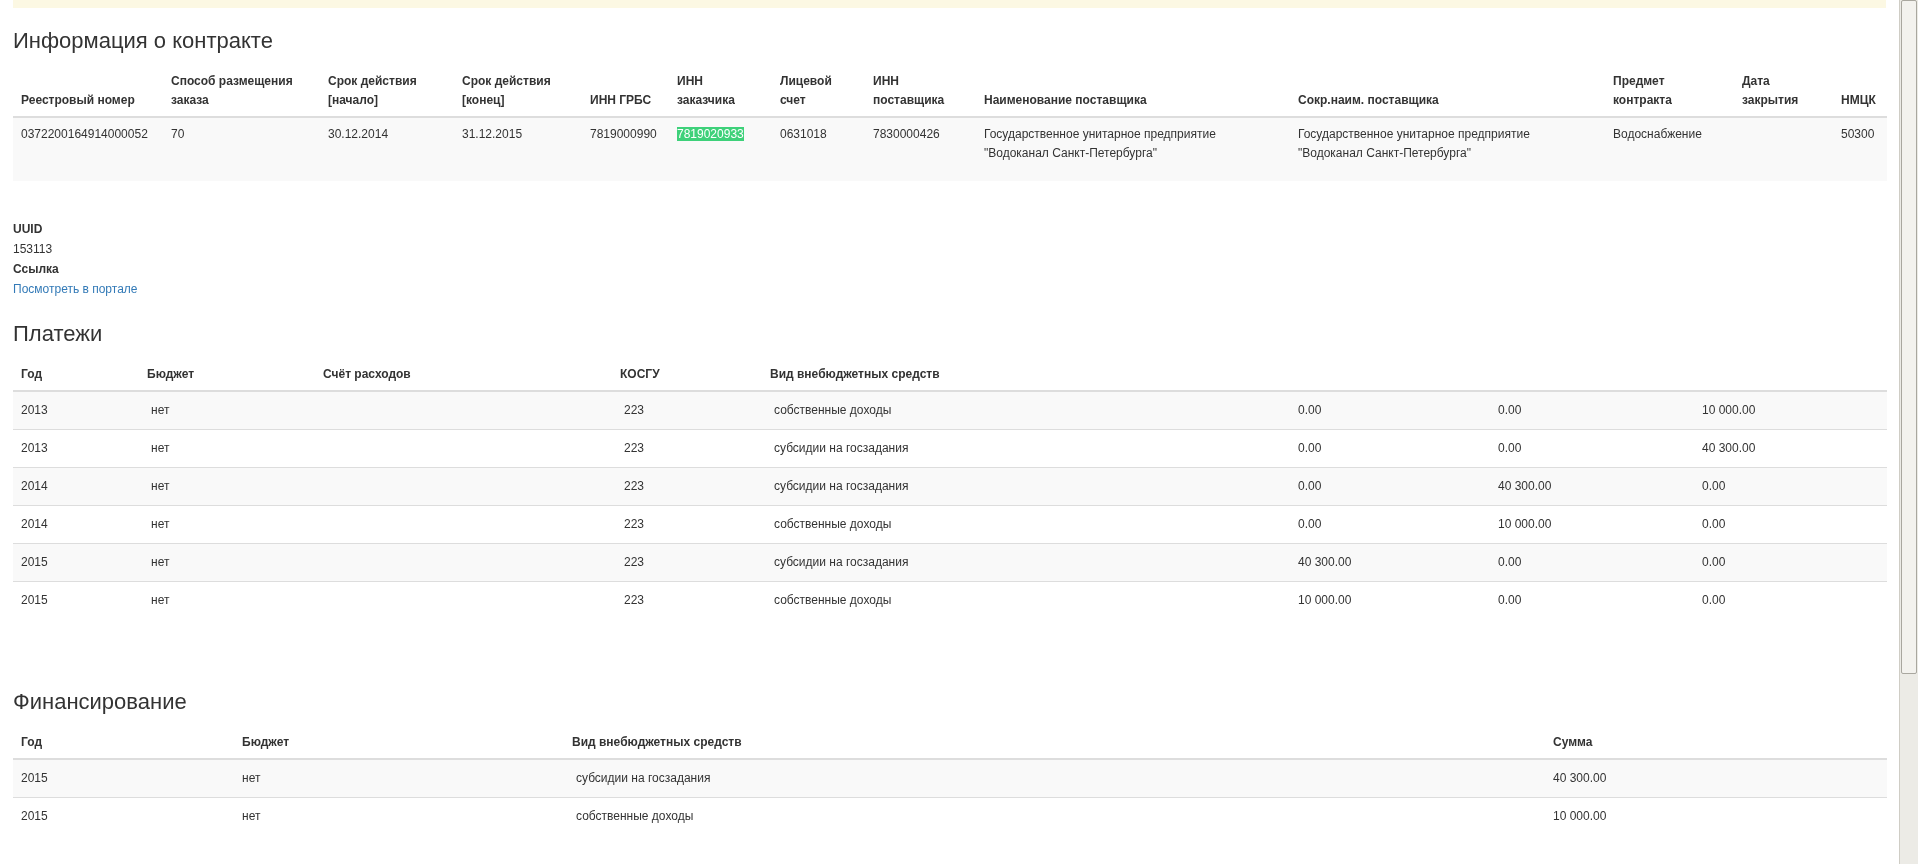 This screenshot has height=864, width=1918. What do you see at coordinates (143, 41) in the screenshot?
I see `section-title: Информация о контракте` at bounding box center [143, 41].